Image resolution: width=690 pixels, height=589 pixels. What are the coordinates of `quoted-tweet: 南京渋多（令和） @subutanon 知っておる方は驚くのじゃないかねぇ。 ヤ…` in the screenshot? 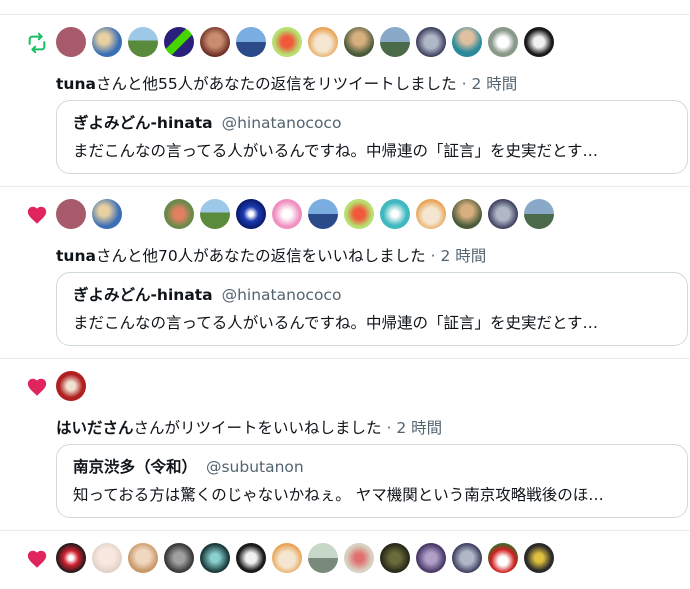 It's located at (372, 481).